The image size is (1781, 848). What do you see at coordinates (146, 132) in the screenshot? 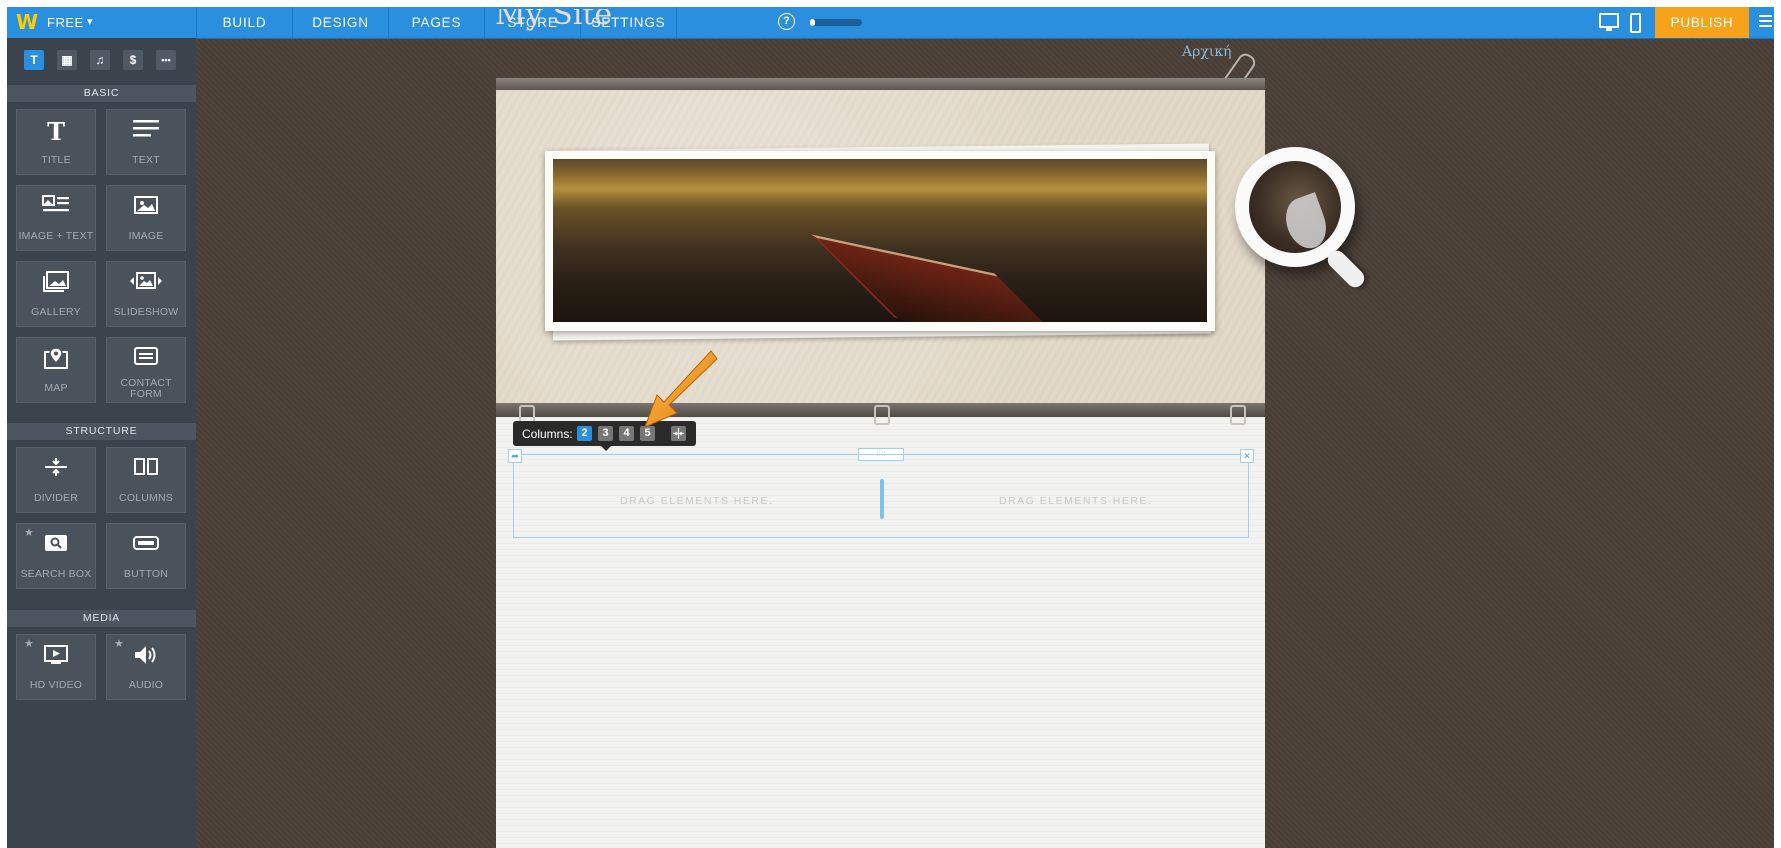
I see `text-lines-icon` at bounding box center [146, 132].